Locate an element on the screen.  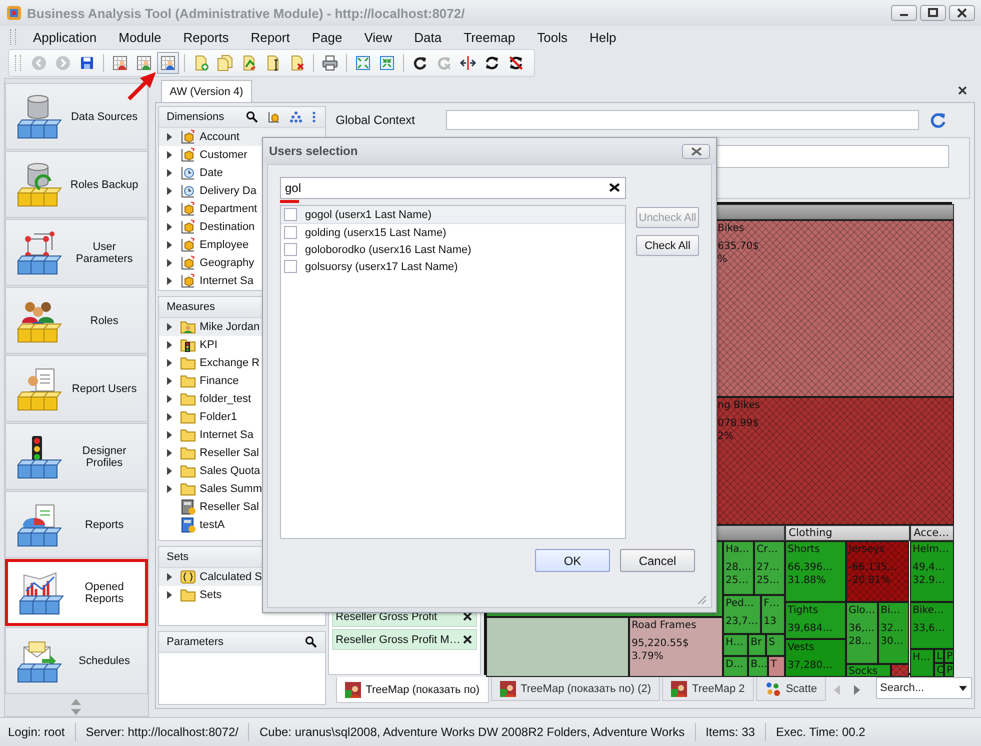
sidebar-item: User Parameters is located at coordinates (76, 252).